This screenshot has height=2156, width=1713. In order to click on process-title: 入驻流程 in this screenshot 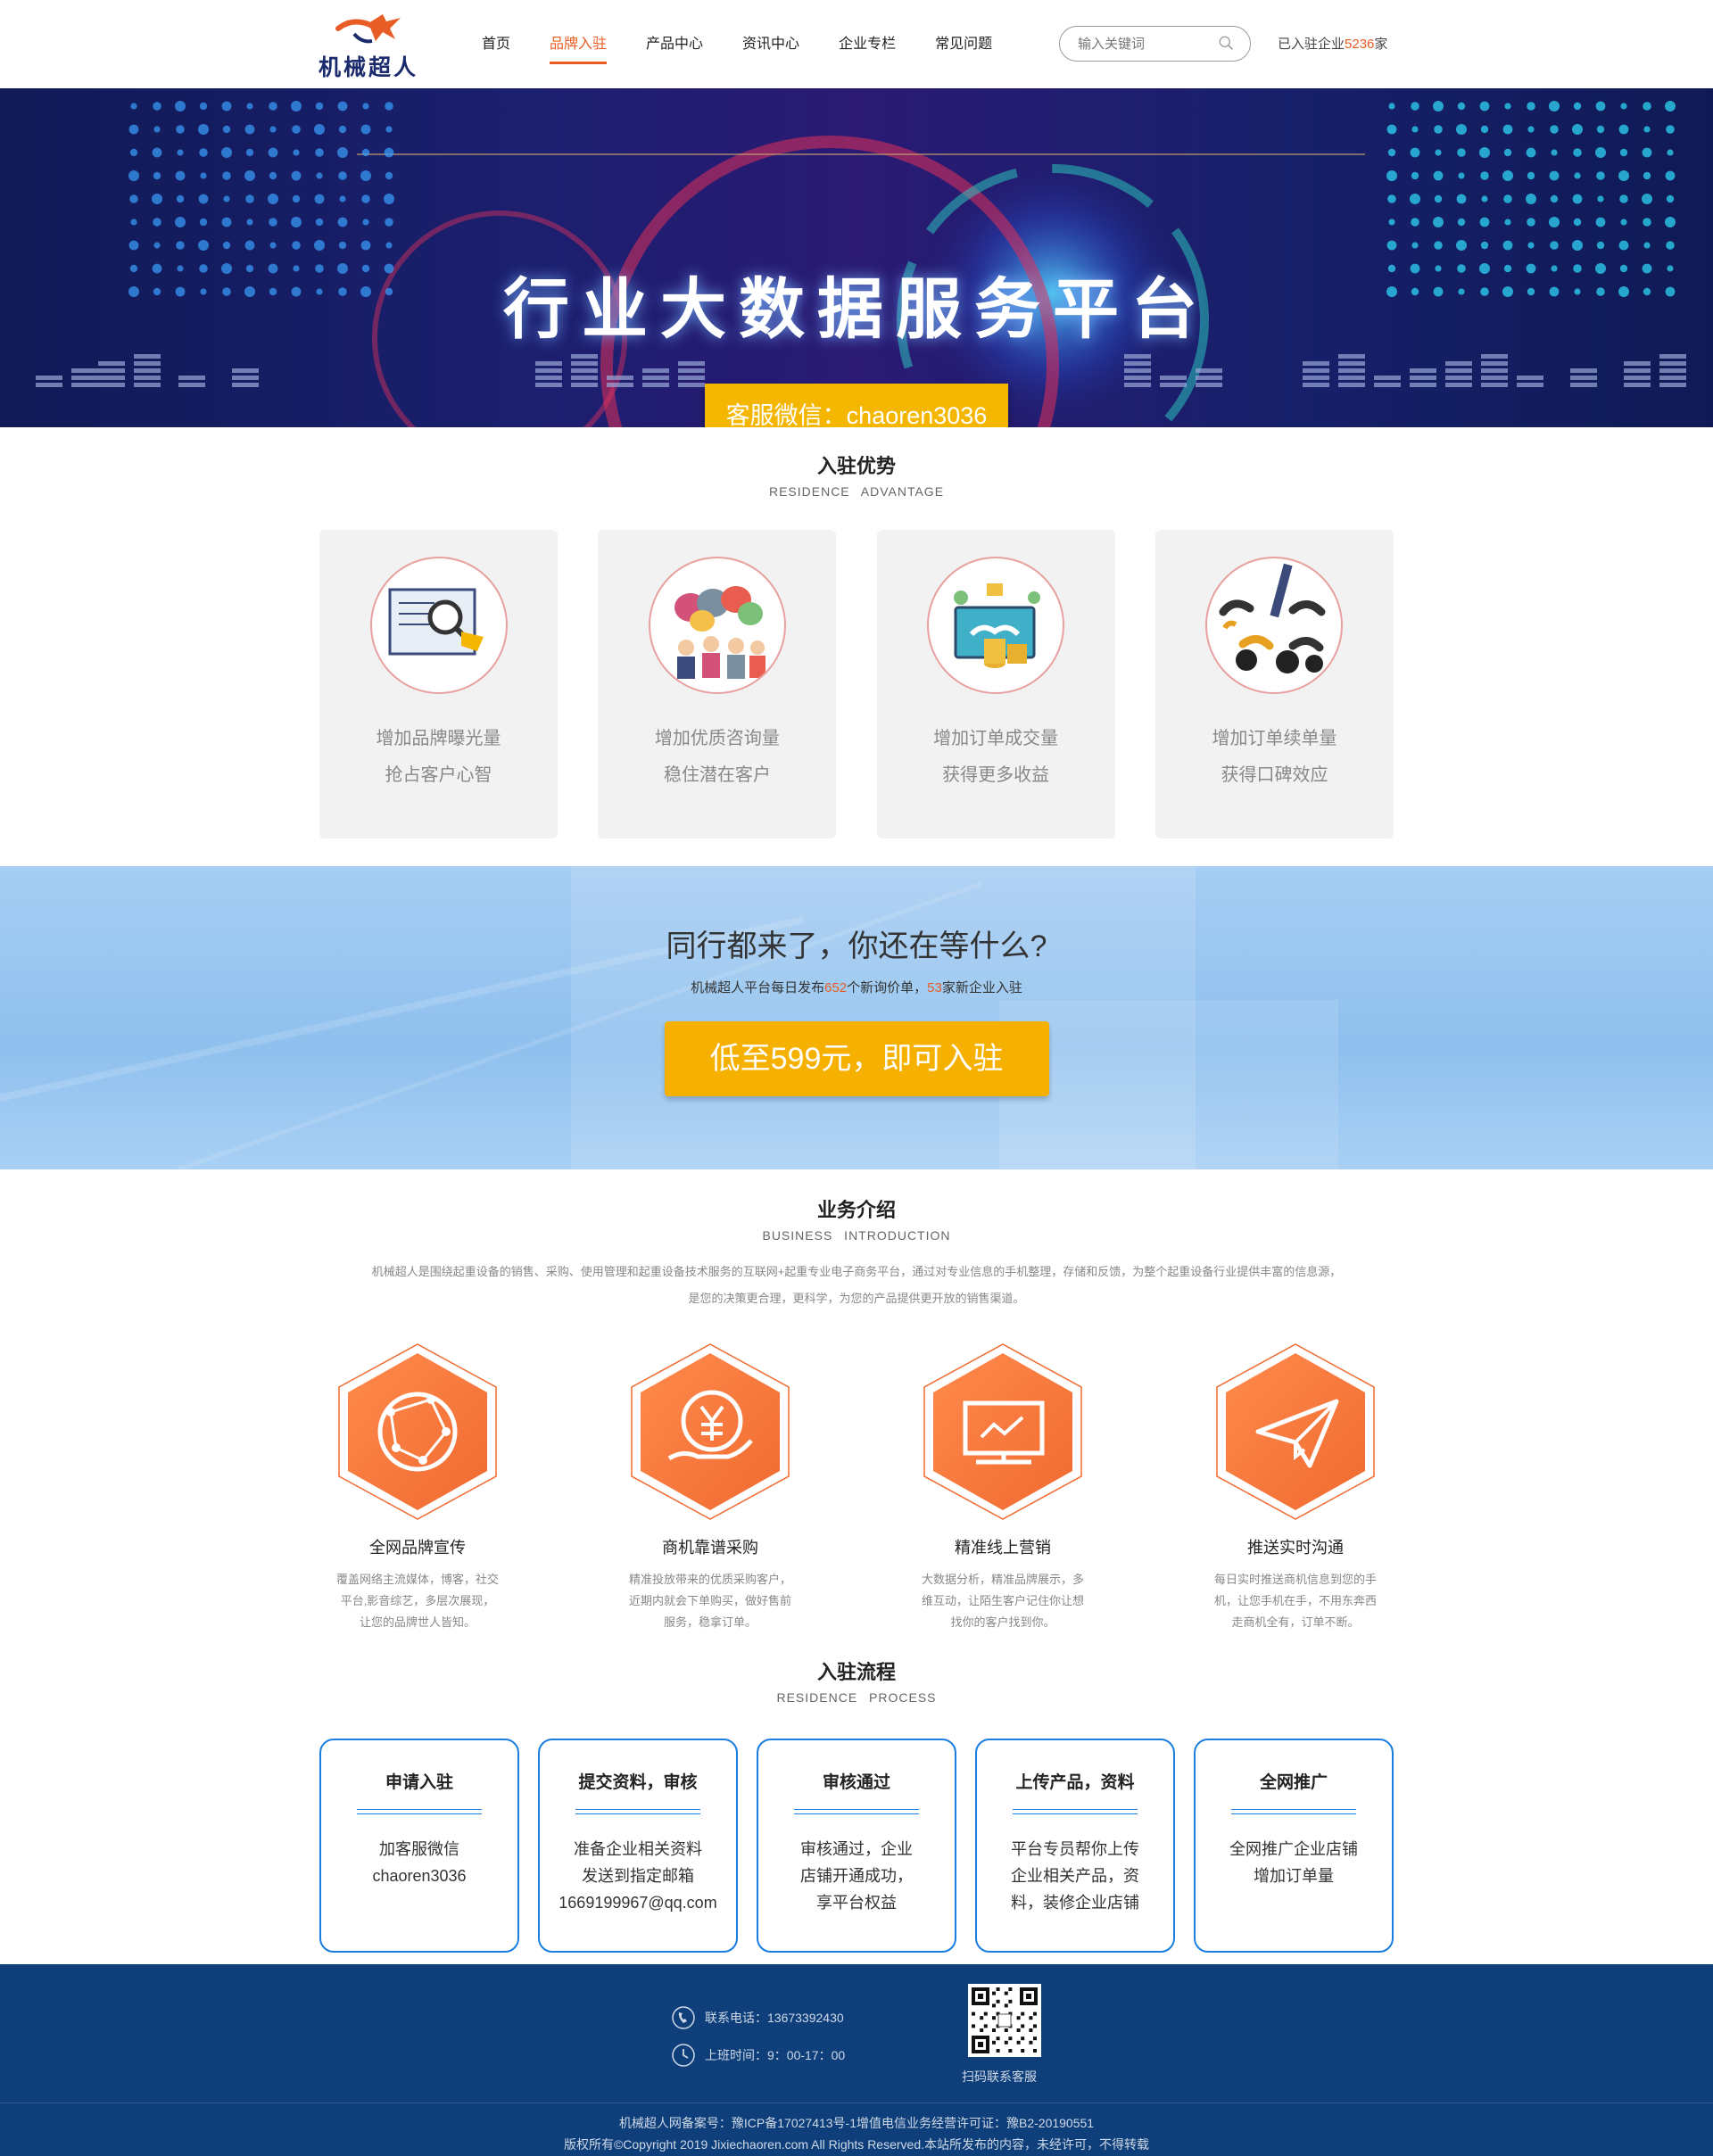, I will do `click(856, 1672)`.